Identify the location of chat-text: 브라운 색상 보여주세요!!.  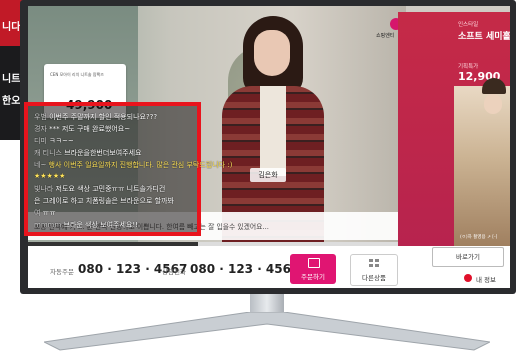
(100, 225).